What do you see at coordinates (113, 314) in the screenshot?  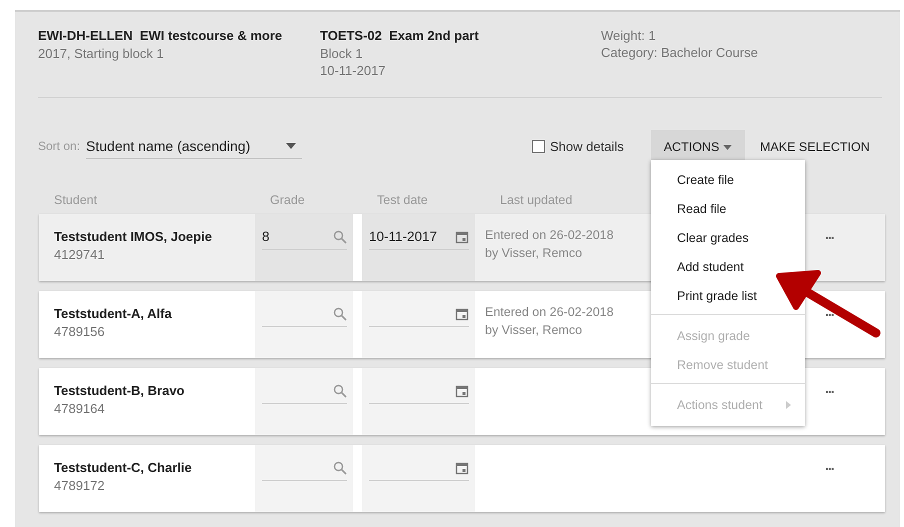 I see `student-name: Teststudent-A, Alfa` at bounding box center [113, 314].